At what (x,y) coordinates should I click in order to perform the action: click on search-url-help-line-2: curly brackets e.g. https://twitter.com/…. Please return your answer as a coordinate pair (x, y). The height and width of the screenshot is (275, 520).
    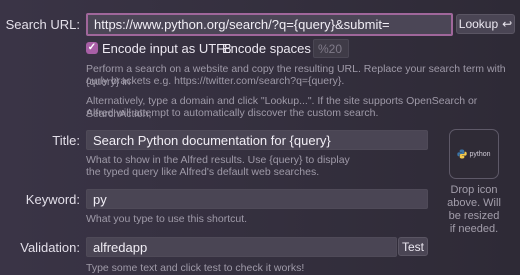
    Looking at the image, I should click on (215, 81).